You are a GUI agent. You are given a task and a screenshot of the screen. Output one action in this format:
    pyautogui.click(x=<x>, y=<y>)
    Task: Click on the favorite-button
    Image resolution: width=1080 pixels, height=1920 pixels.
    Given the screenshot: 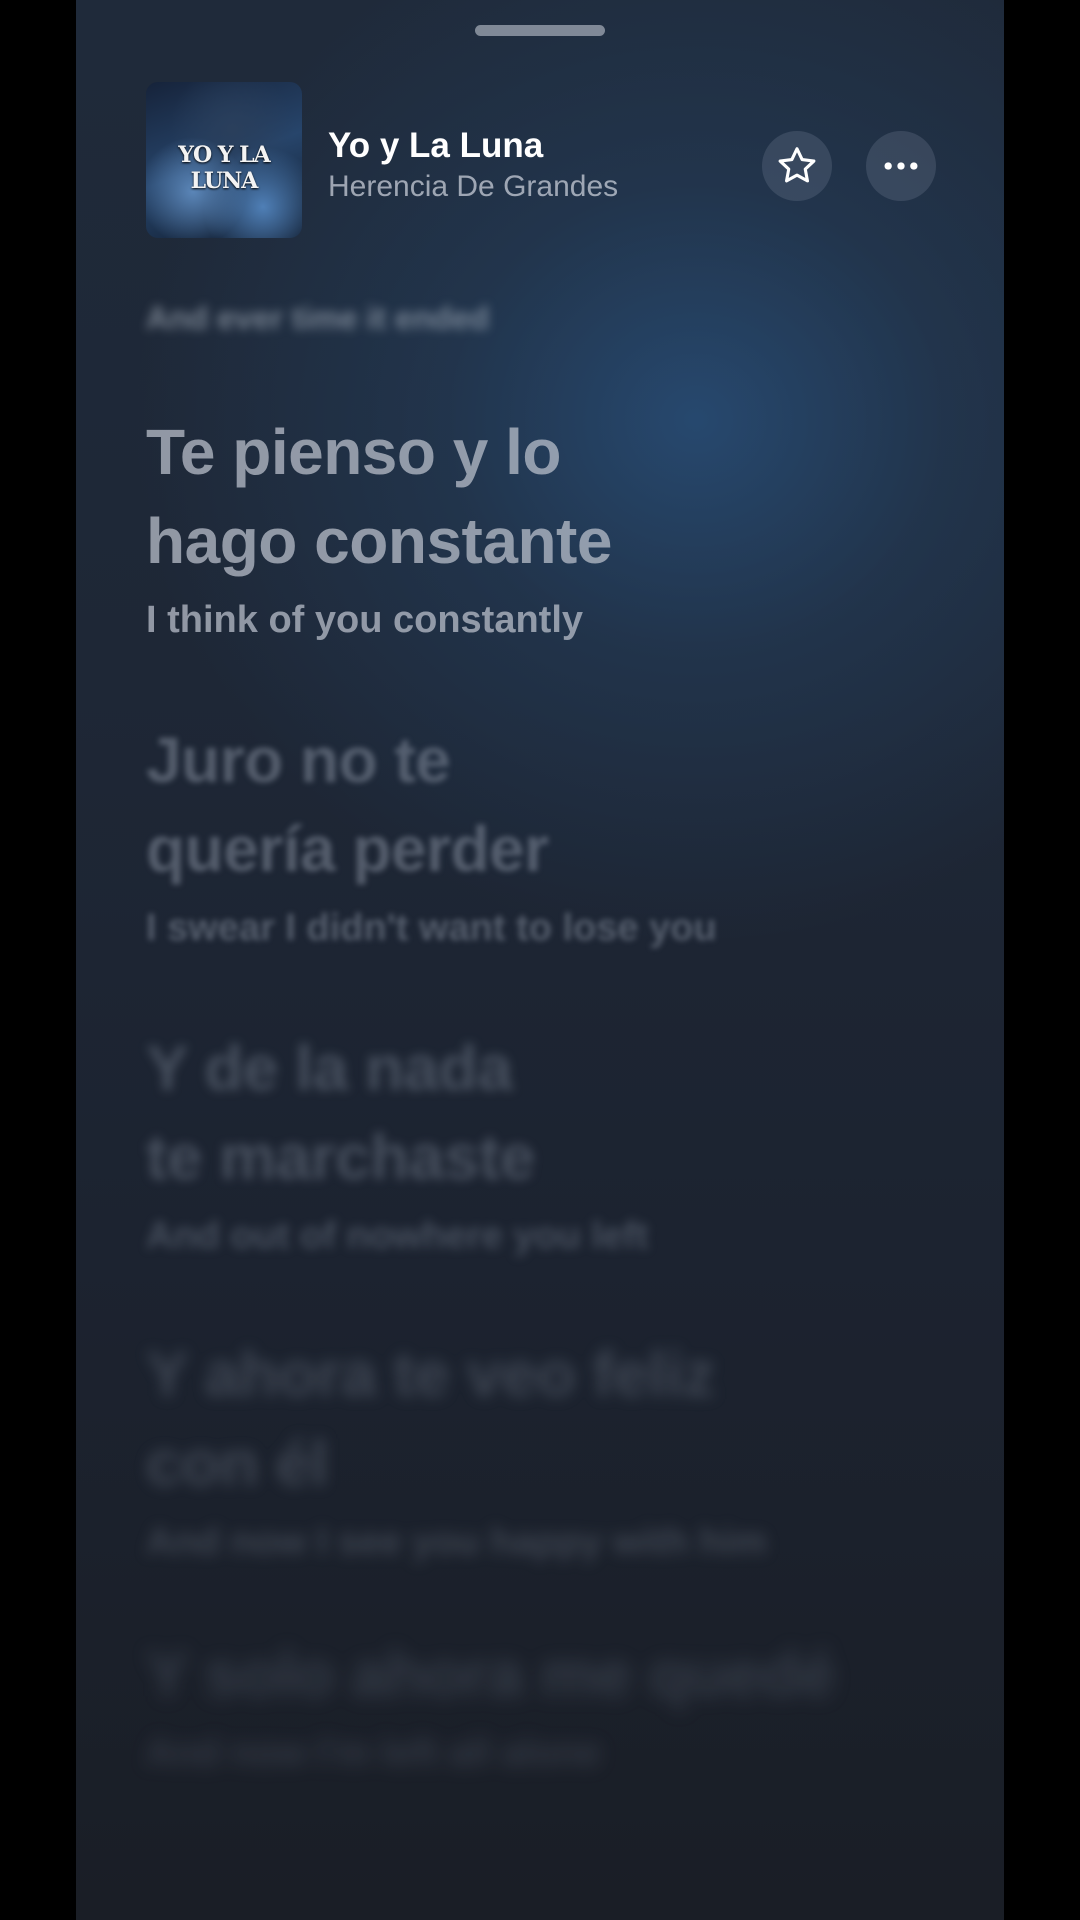 What is the action you would take?
    pyautogui.click(x=797, y=166)
    